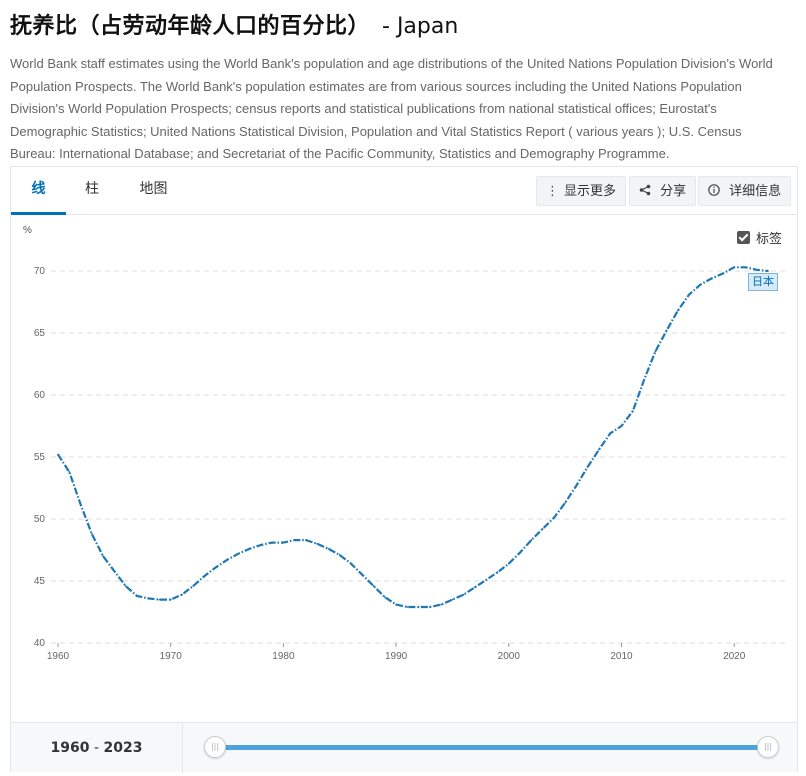  What do you see at coordinates (755, 191) in the screenshot?
I see `details-label: 详细信息` at bounding box center [755, 191].